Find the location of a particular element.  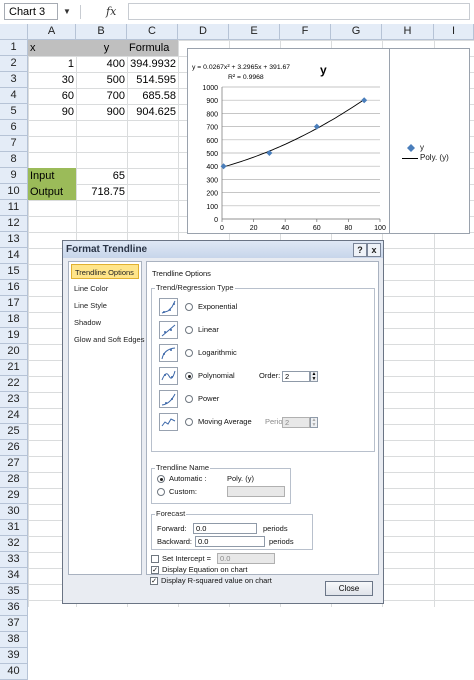

row-header-40: 40 is located at coordinates (14, 672).